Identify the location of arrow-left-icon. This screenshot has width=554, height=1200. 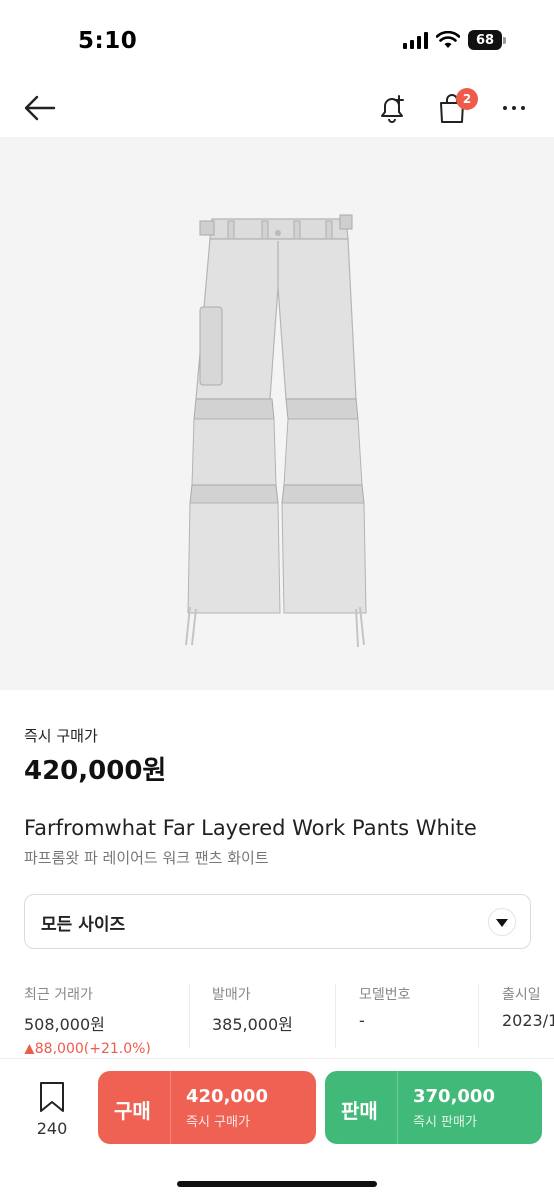
(40, 108).